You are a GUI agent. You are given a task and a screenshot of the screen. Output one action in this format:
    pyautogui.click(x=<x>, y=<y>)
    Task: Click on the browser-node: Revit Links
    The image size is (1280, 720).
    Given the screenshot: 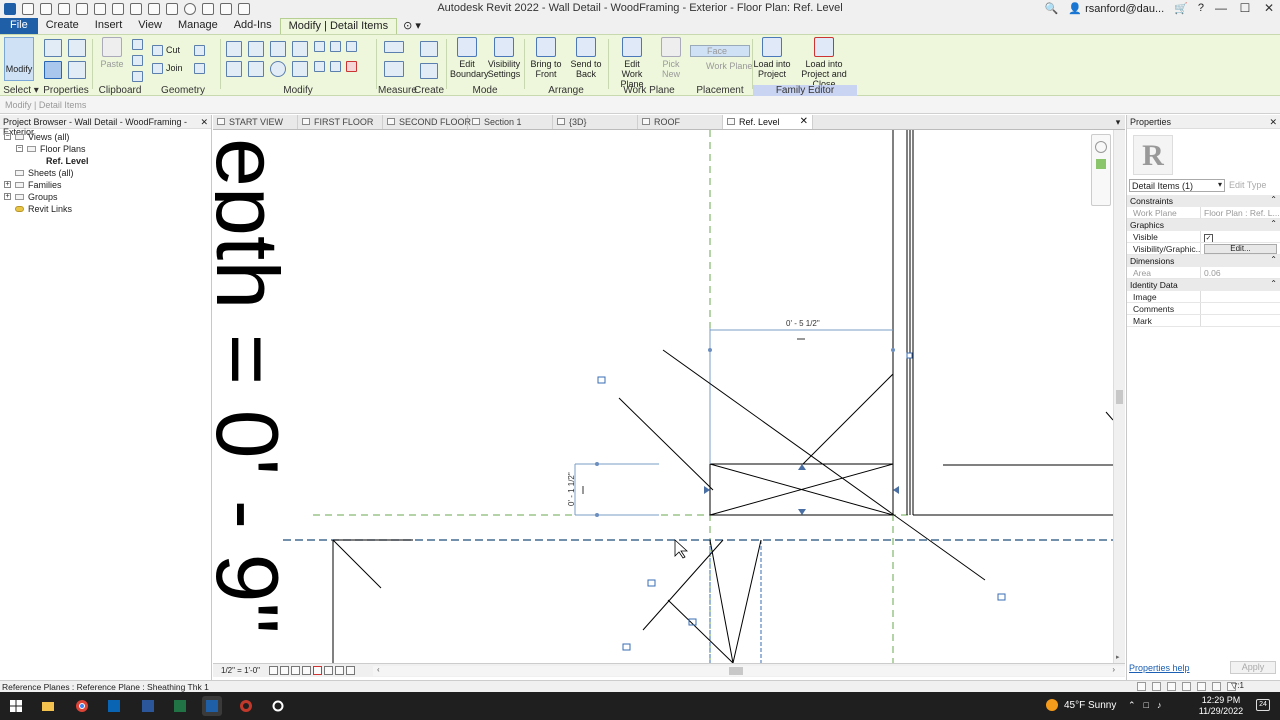 What is the action you would take?
    pyautogui.click(x=105, y=209)
    